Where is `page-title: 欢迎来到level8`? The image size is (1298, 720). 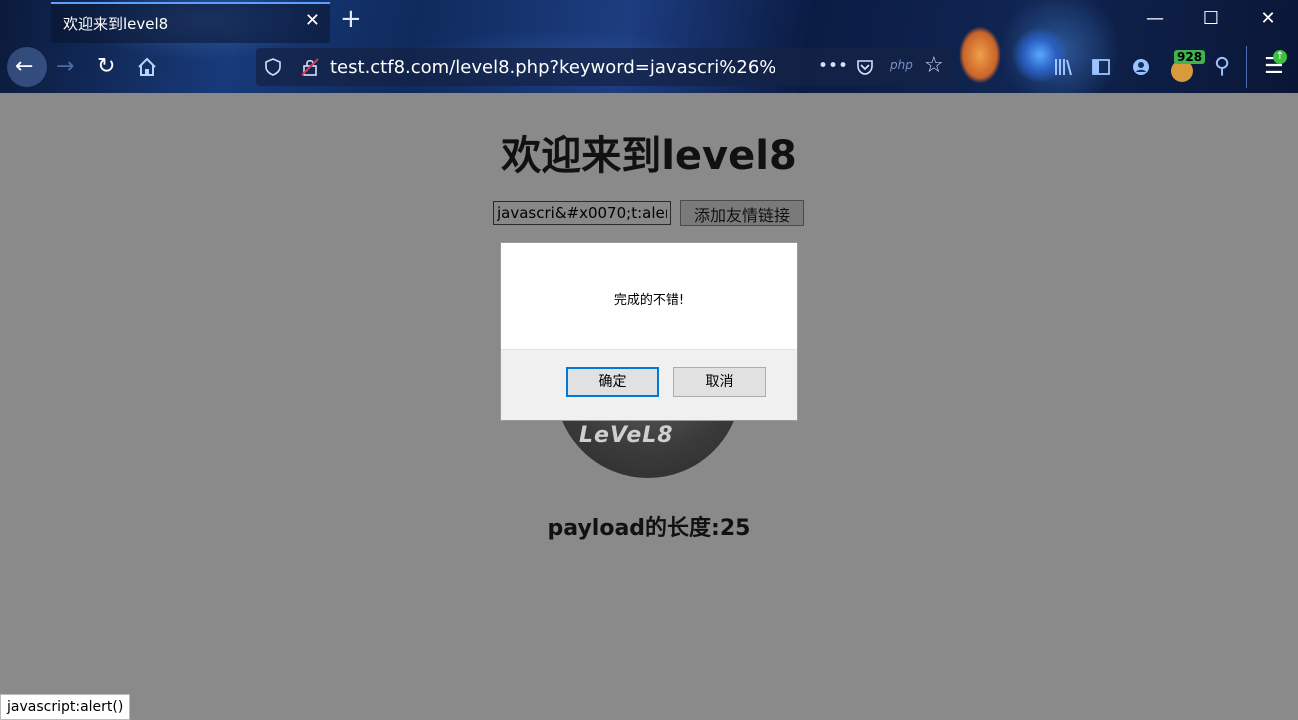 page-title: 欢迎来到level8 is located at coordinates (649, 156).